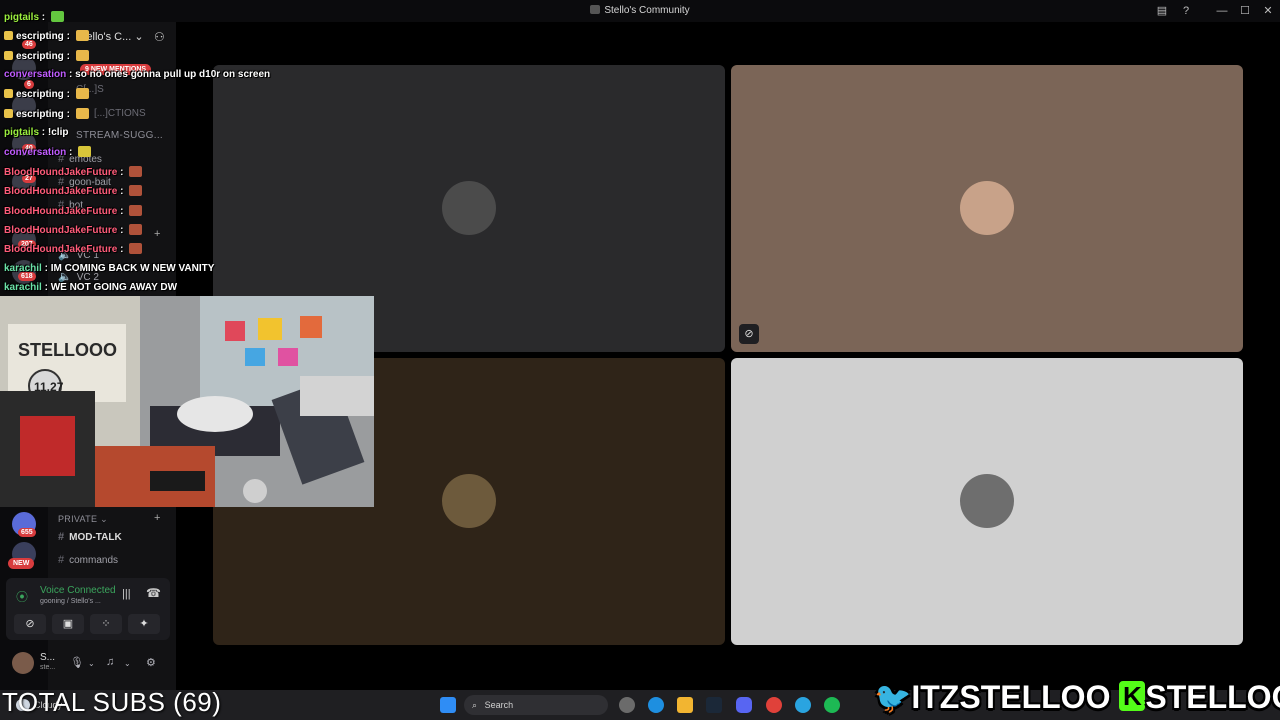  Describe the element at coordinates (151, 662) in the screenshot. I see `gear-icon: ⚙` at that location.